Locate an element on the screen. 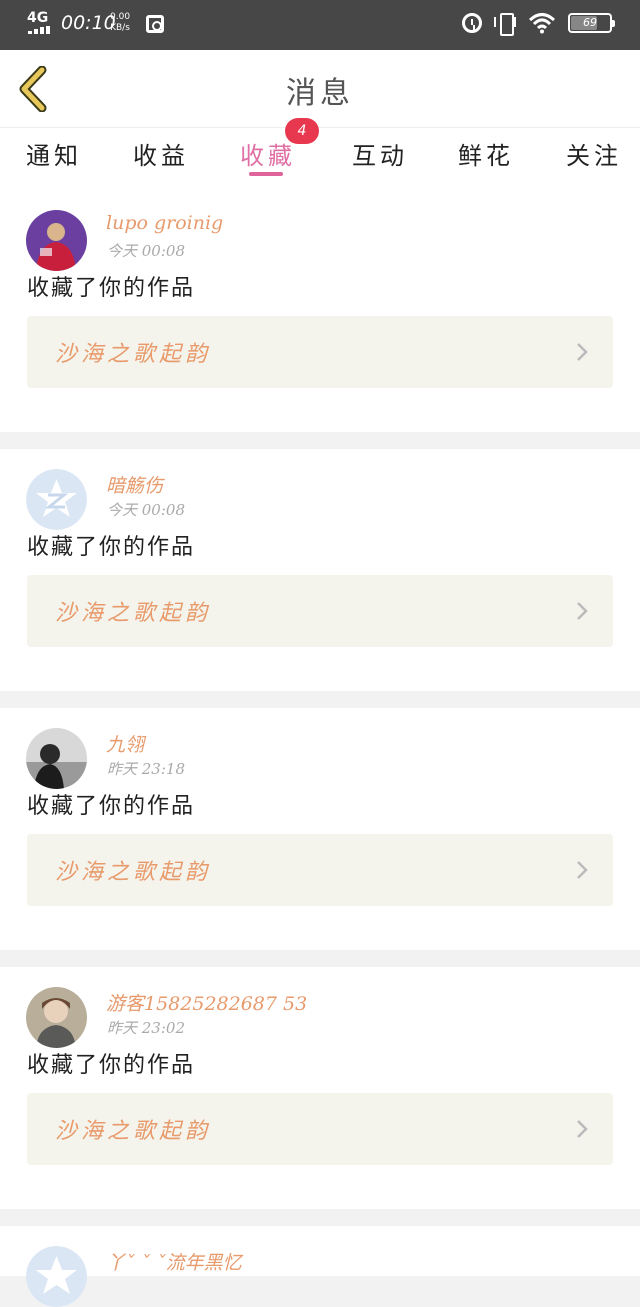 Image resolution: width=640 pixels, height=1307 pixels. unread-badge: 4 is located at coordinates (302, 131).